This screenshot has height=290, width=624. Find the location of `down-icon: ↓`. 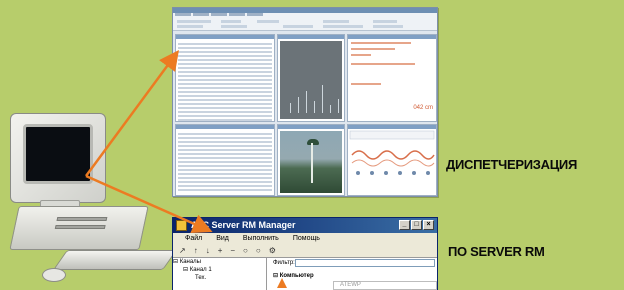

down-icon: ↓ is located at coordinates (208, 251).